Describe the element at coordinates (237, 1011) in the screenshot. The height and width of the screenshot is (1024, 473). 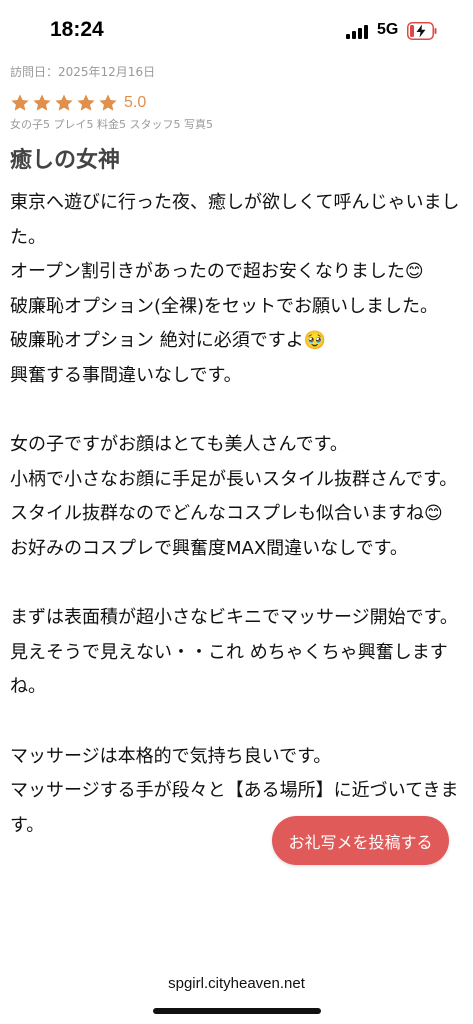
I see `home-indicator` at that location.